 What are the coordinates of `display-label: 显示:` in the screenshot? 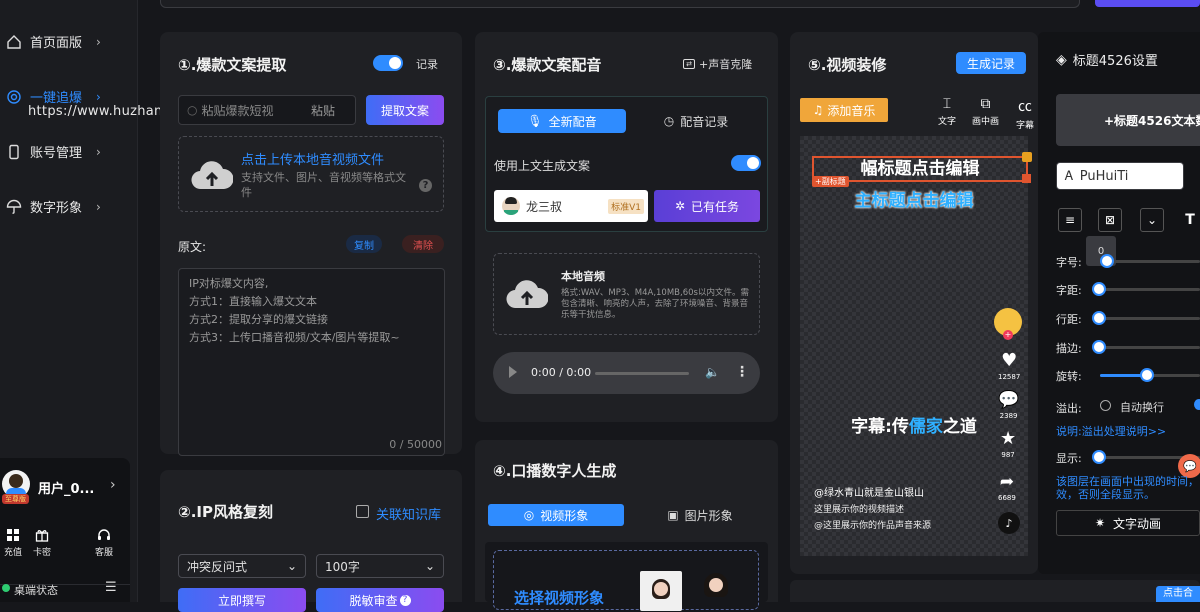 It's located at (1069, 458).